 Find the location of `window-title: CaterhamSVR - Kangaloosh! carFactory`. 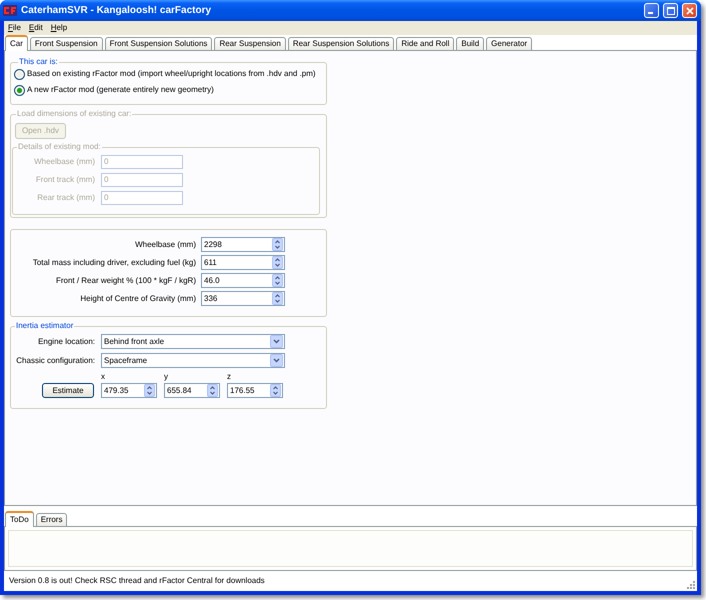

window-title: CaterhamSVR - Kangaloosh! carFactory is located at coordinates (116, 10).